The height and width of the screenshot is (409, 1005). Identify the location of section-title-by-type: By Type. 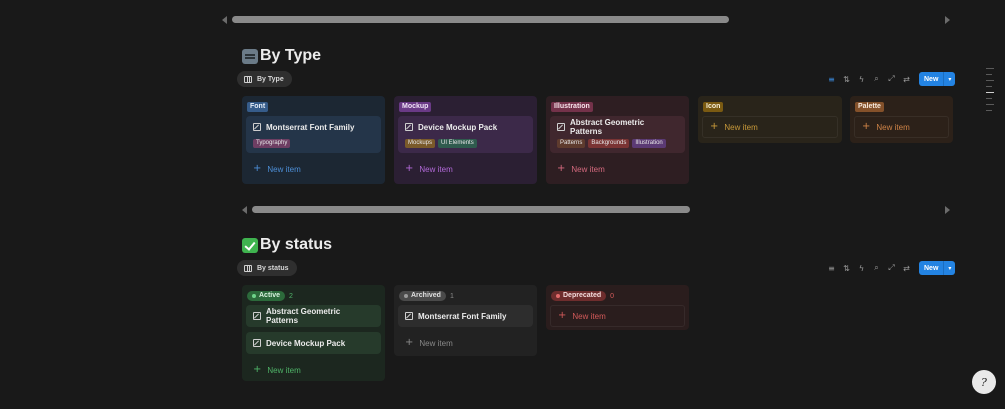
(281, 56).